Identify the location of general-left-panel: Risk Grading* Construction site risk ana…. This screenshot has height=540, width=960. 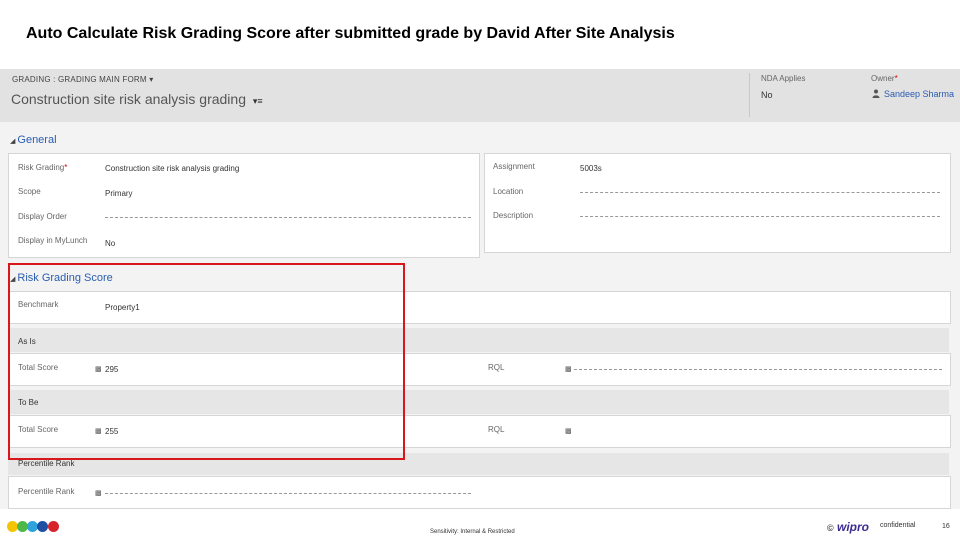
(244, 205).